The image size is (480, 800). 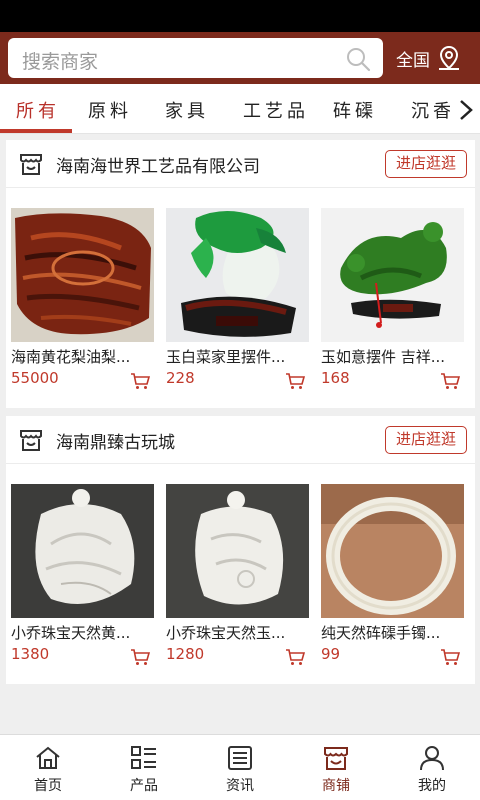 I want to click on nav-me: 我的, so click(x=432, y=767).